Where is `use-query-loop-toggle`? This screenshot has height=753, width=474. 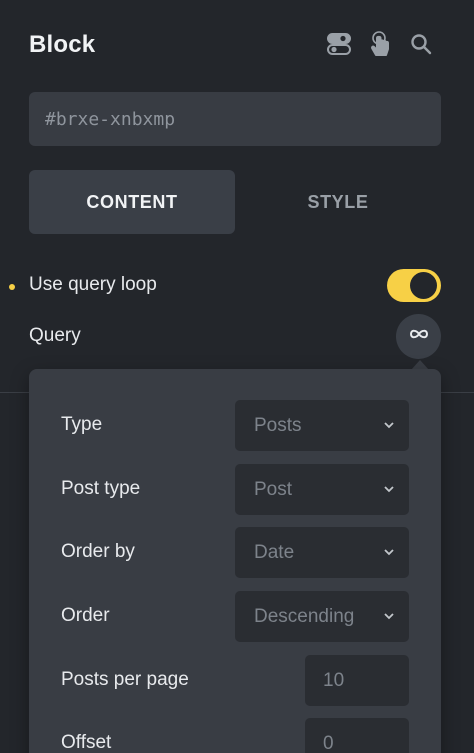 use-query-loop-toggle is located at coordinates (414, 285).